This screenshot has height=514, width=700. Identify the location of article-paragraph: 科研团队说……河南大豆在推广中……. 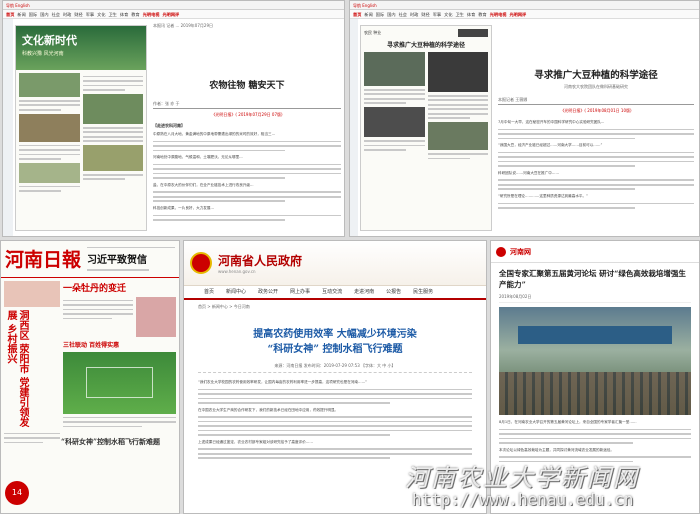
(529, 172).